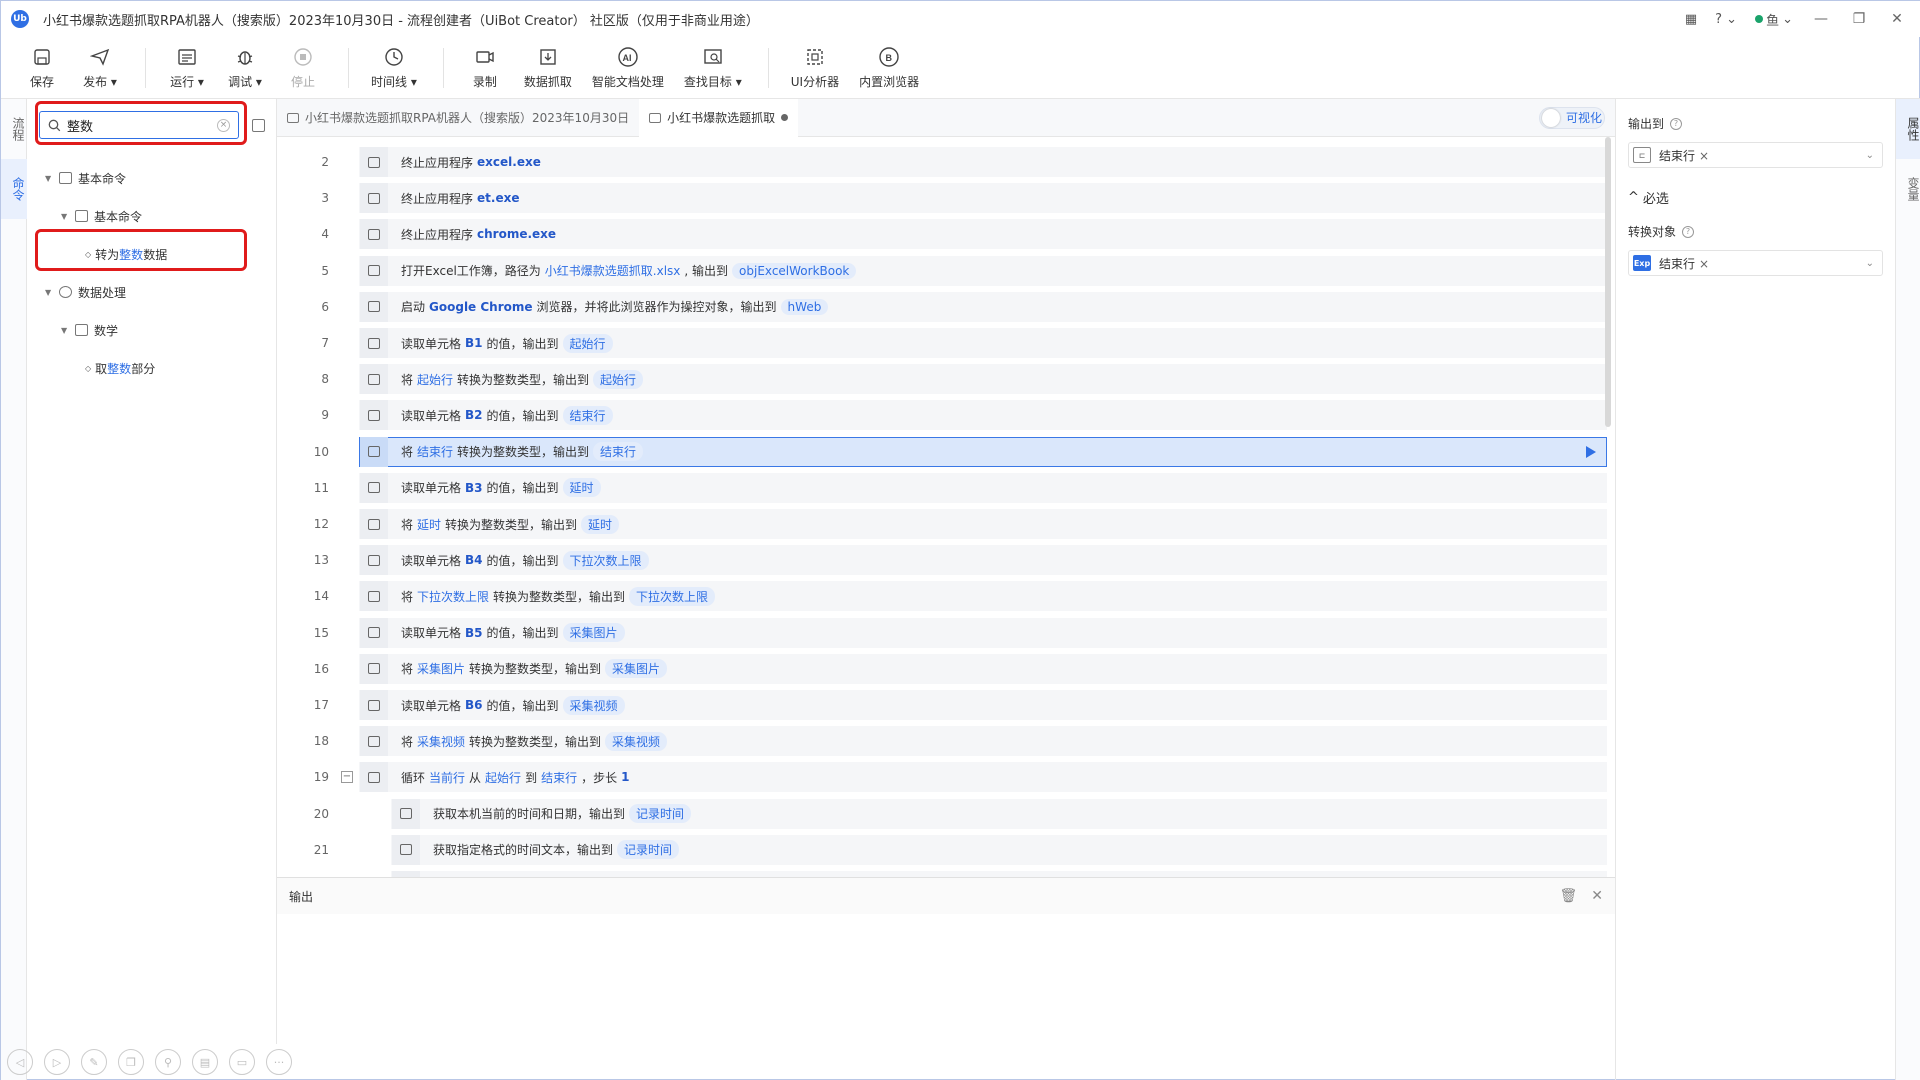 This screenshot has height=1080, width=1920. I want to click on ui-analyzer-button: UI分析器, so click(815, 67).